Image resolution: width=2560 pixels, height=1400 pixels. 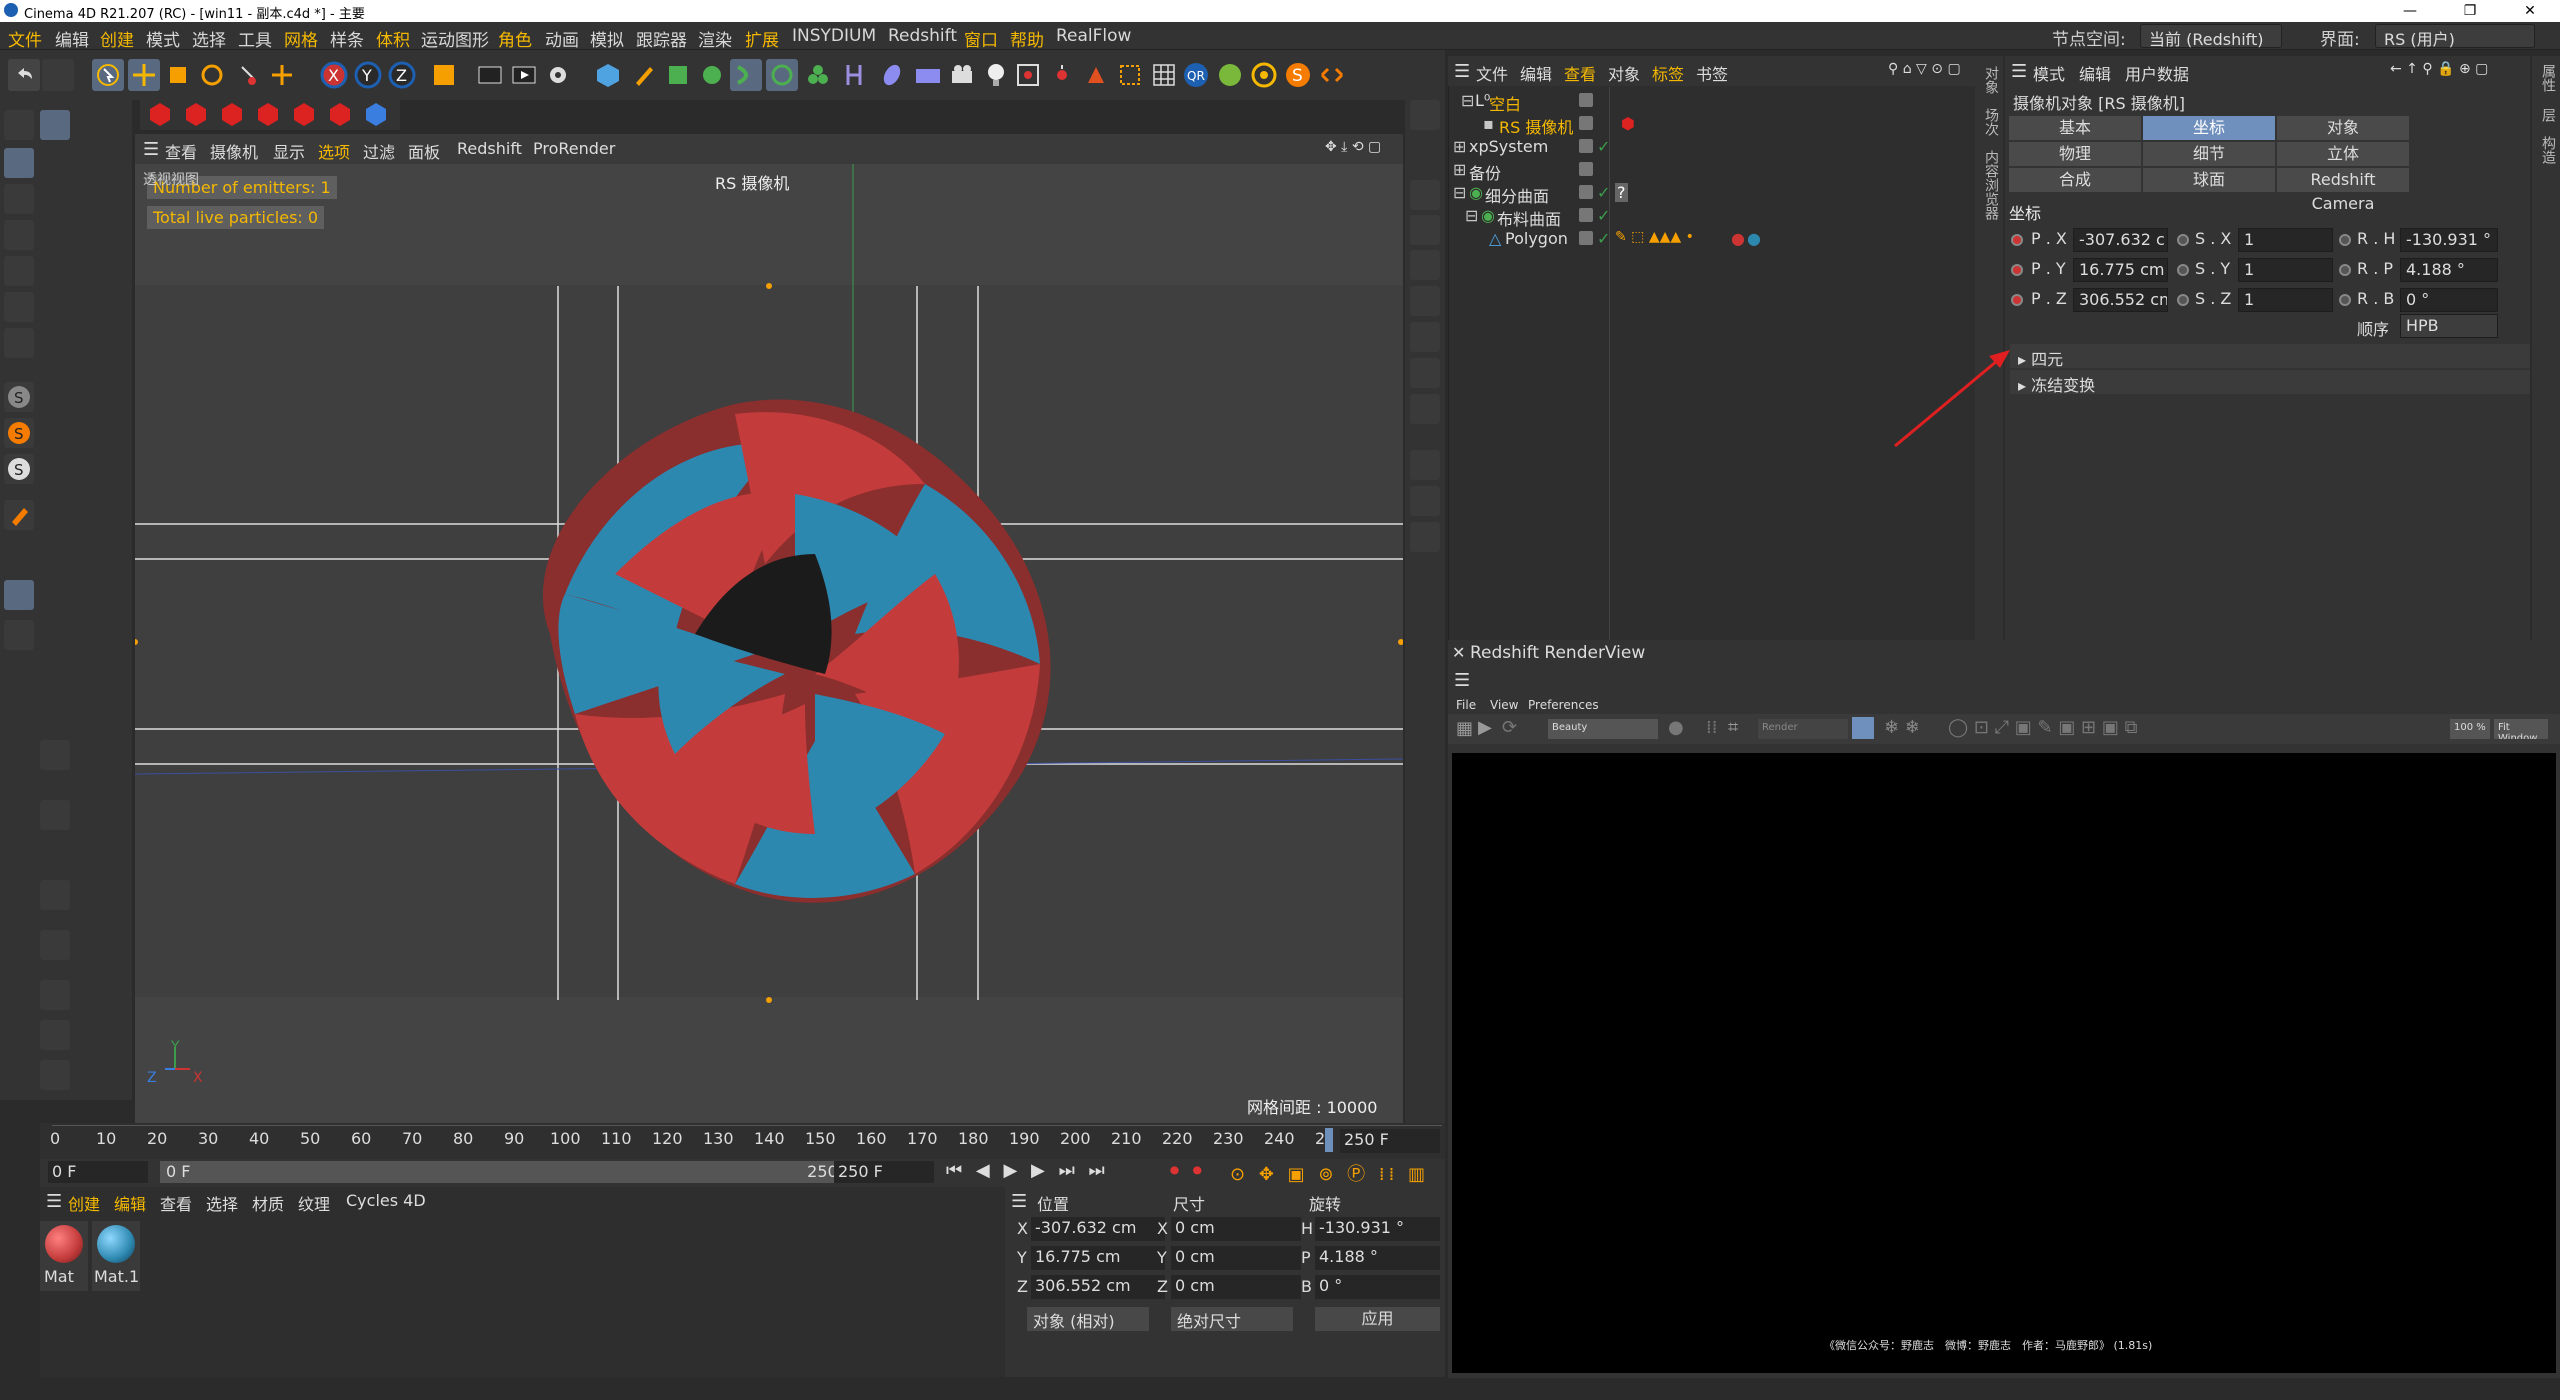 What do you see at coordinates (1377, 1319) in the screenshot?
I see `apply-button: 应用` at bounding box center [1377, 1319].